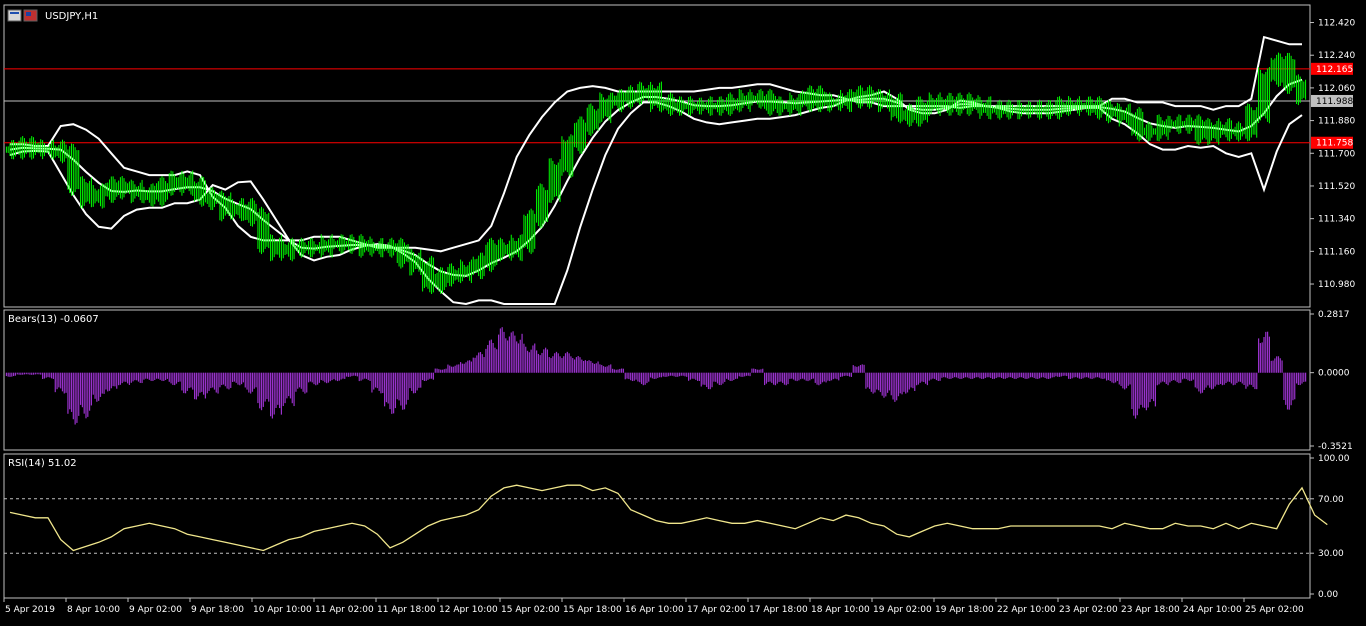 Image resolution: width=1366 pixels, height=626 pixels. What do you see at coordinates (1336, 252) in the screenshot?
I see `price-tick-label: 111.160` at bounding box center [1336, 252].